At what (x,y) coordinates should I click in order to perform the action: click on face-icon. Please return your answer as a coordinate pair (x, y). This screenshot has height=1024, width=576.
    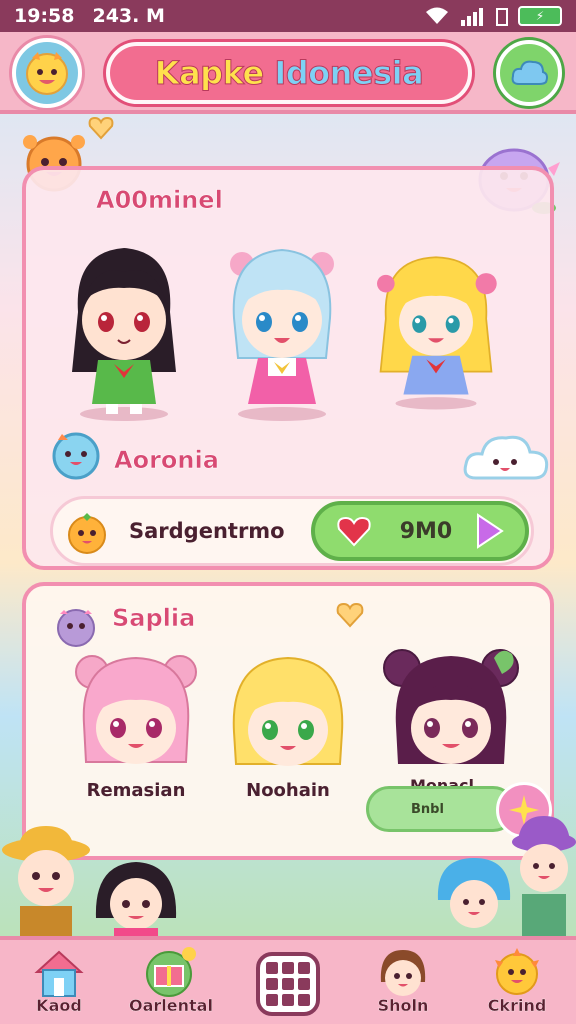
    Looking at the image, I should click on (403, 973).